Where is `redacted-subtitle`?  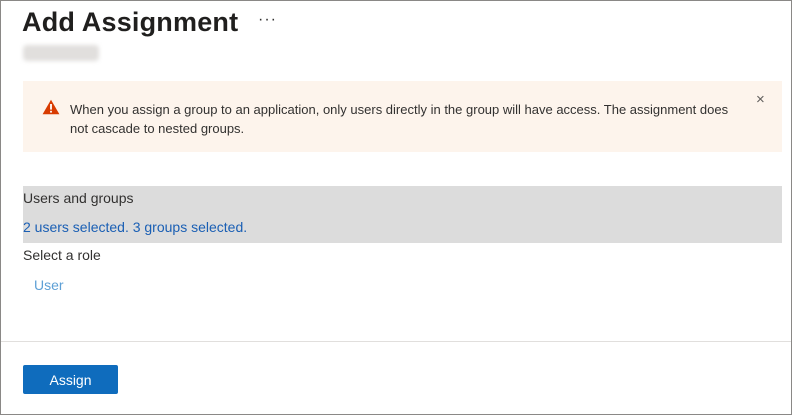 redacted-subtitle is located at coordinates (61, 53).